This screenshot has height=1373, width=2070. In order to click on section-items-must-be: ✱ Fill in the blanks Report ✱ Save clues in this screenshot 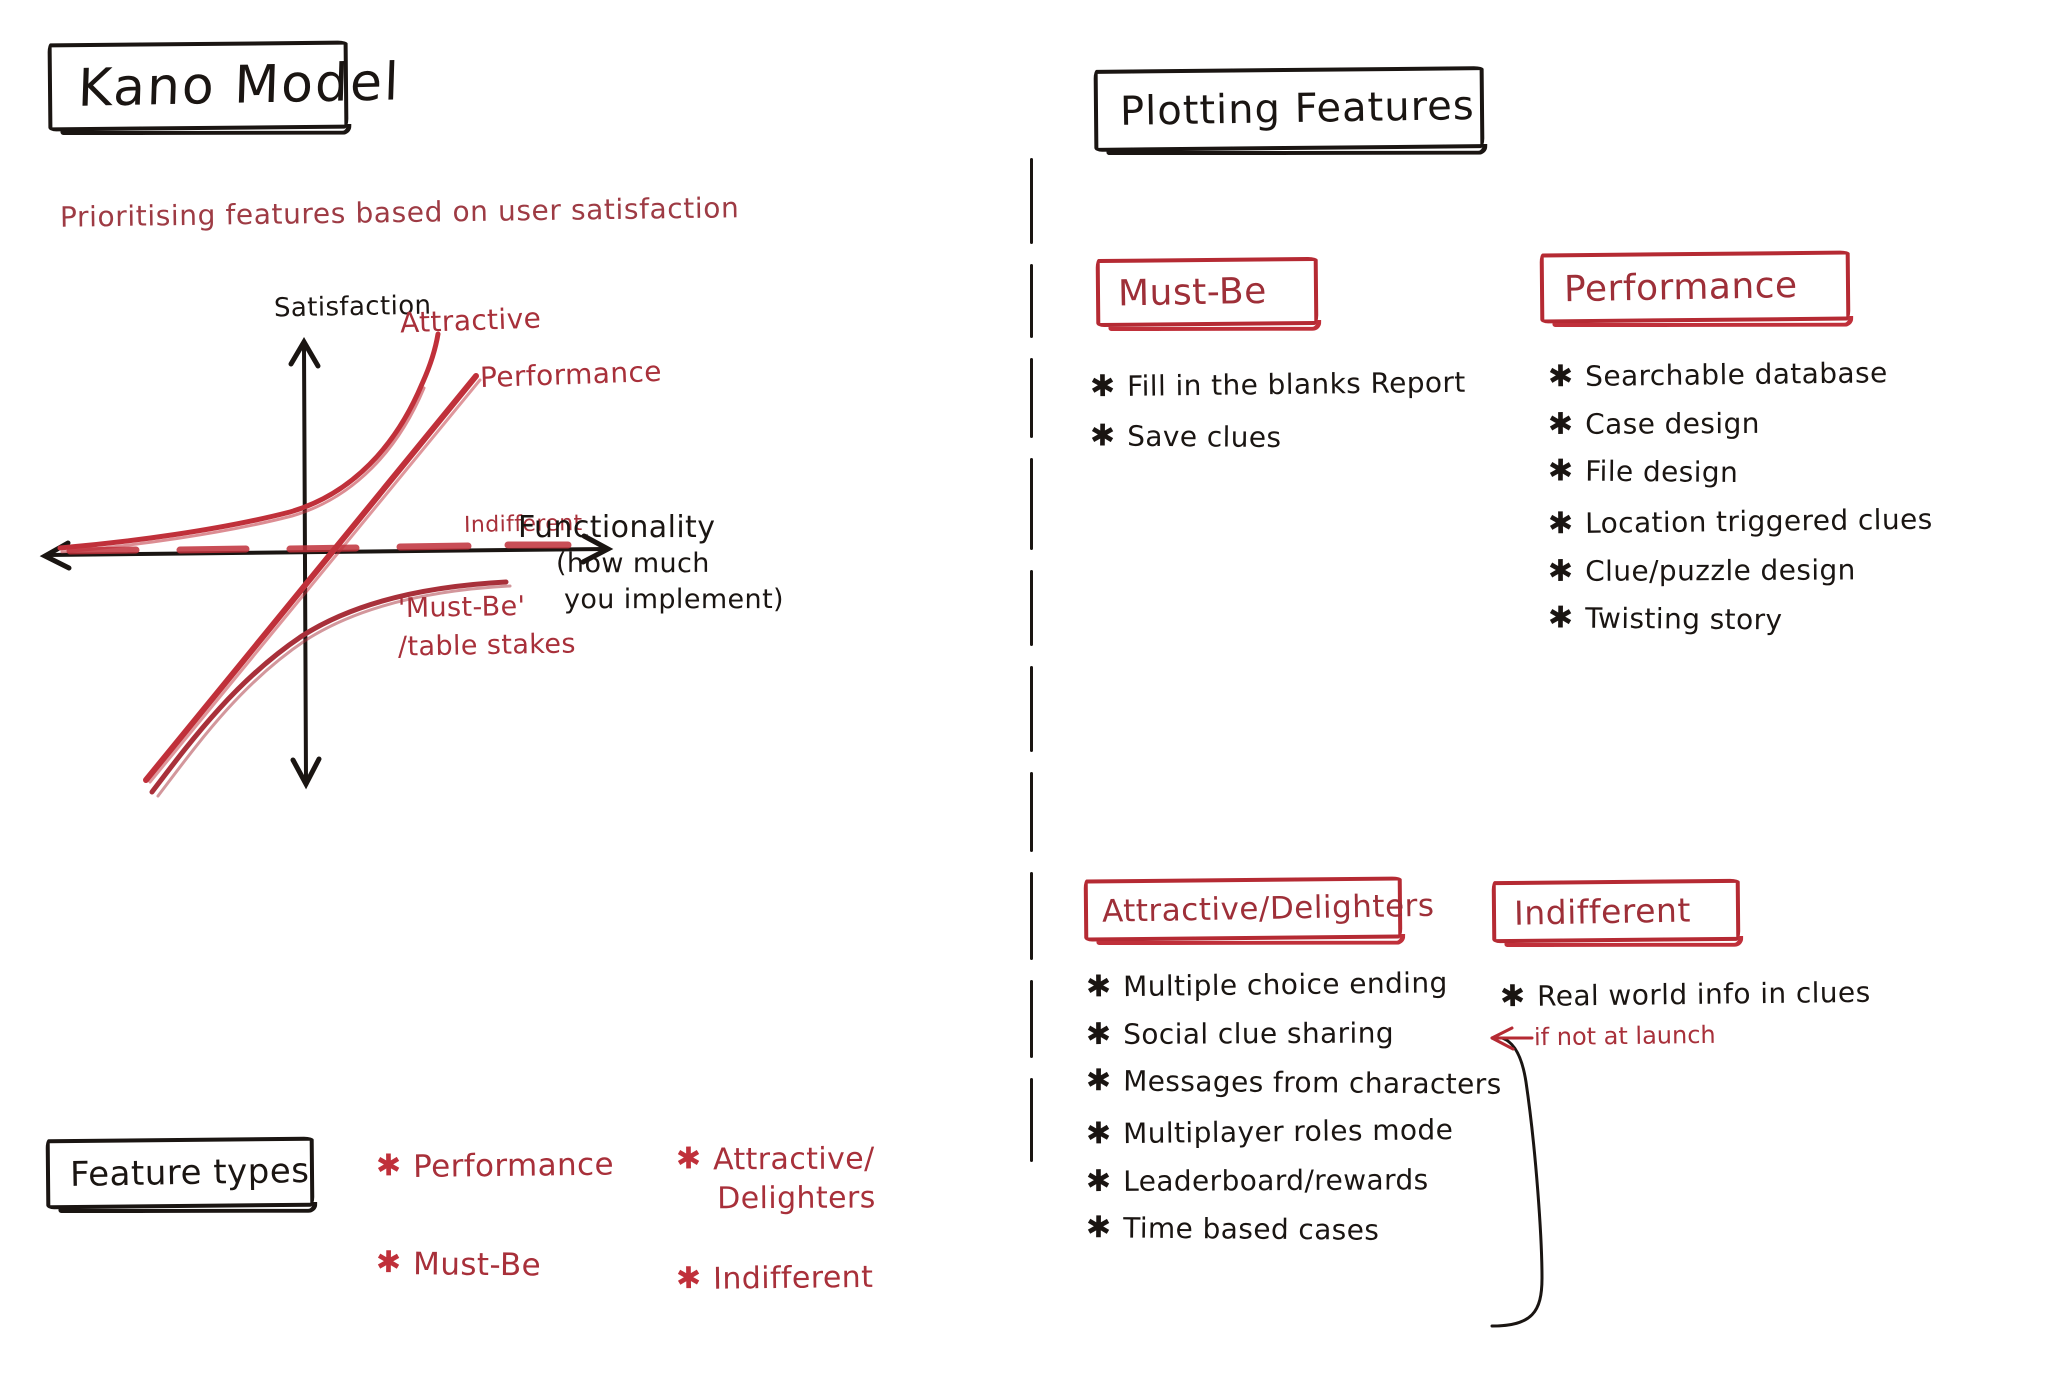, I will do `click(1277, 417)`.